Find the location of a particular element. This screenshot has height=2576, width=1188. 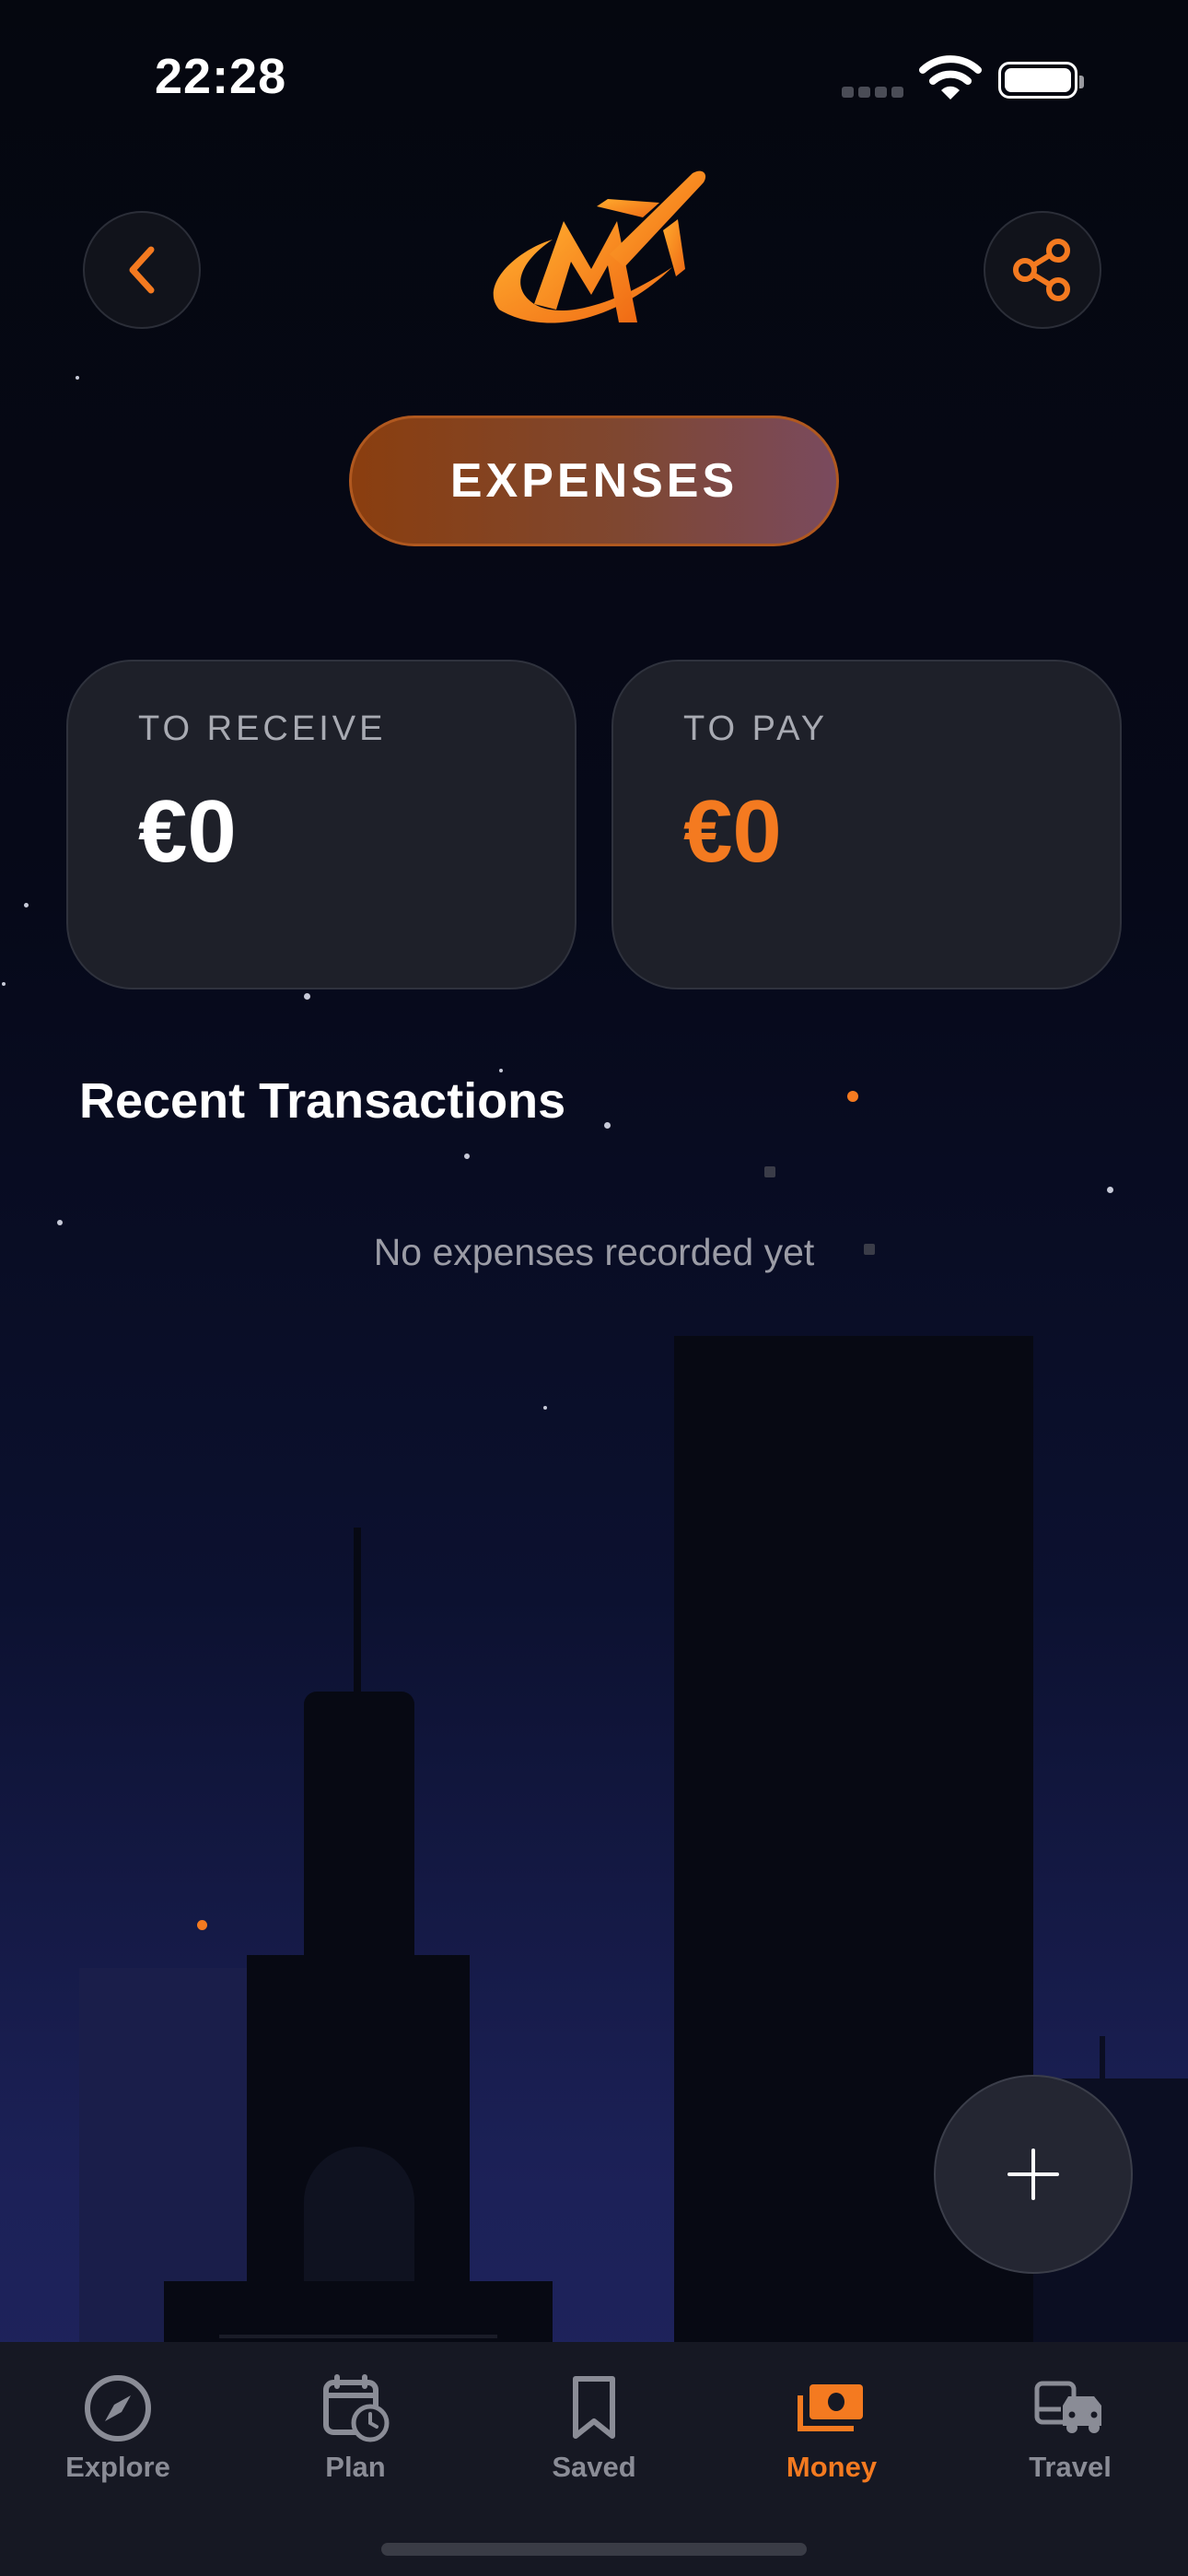

tab-explore-label: Explore is located at coordinates (117, 2467).